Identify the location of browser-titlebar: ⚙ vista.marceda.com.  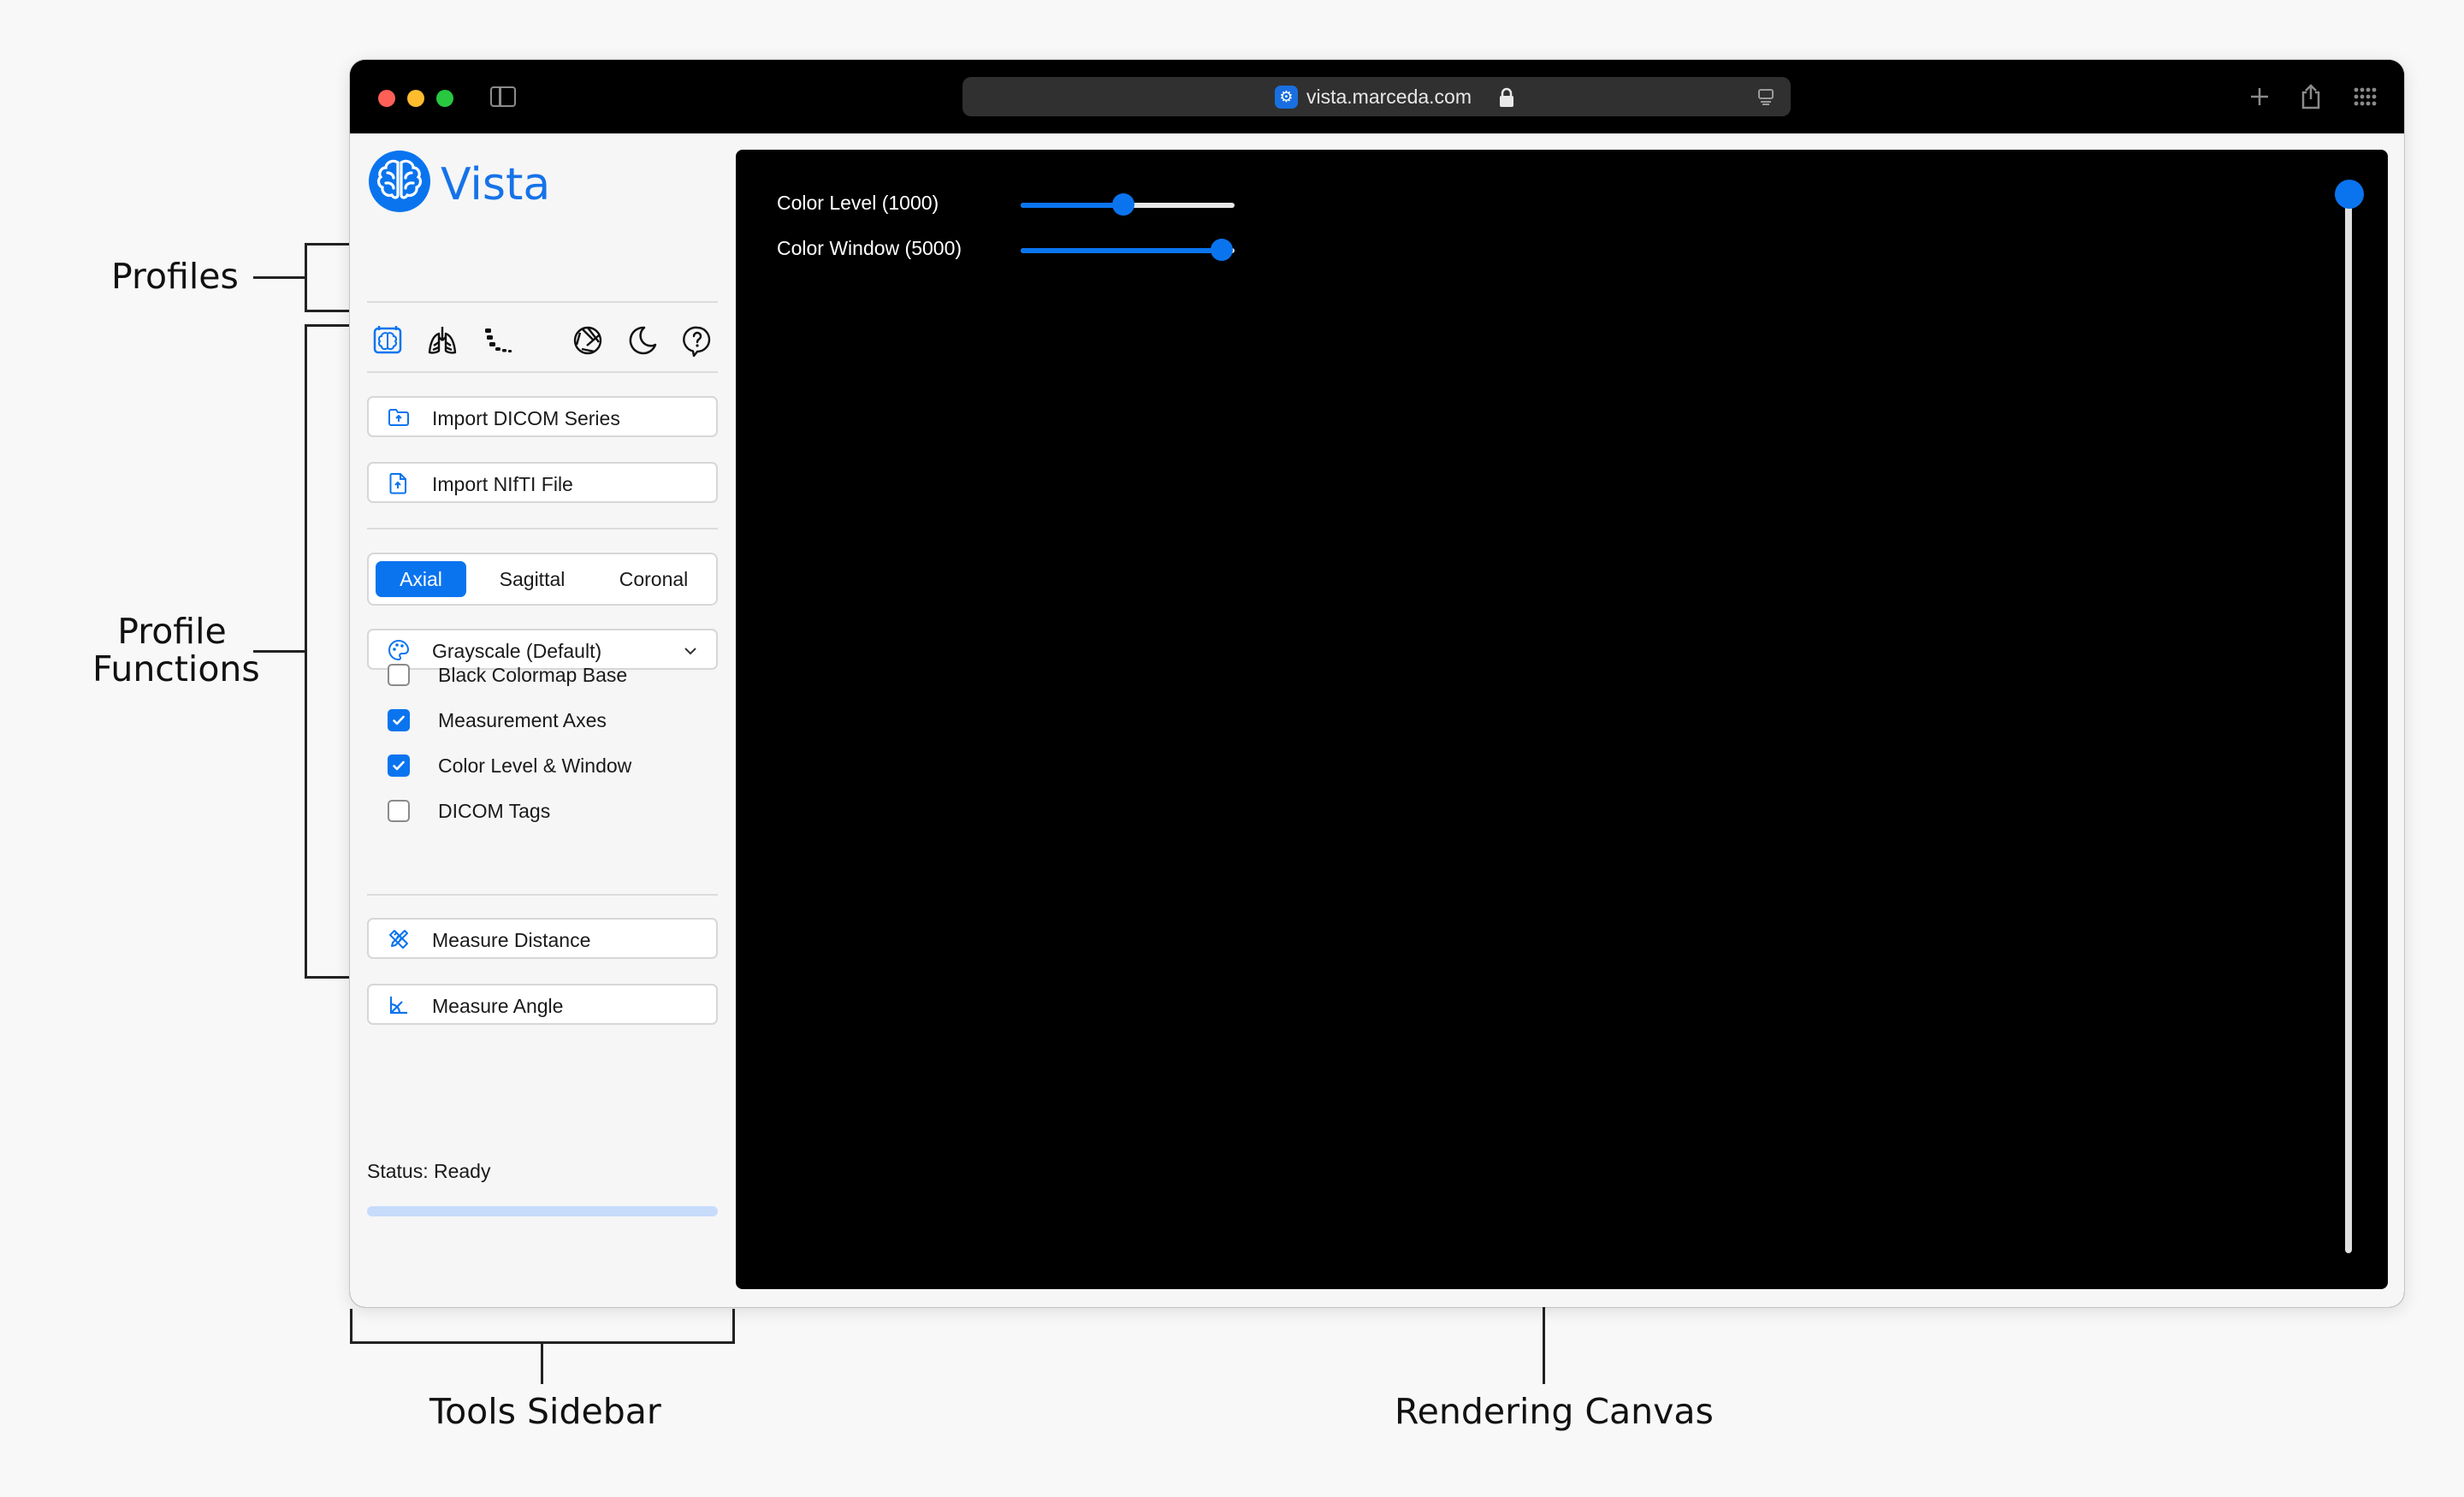
(1377, 96).